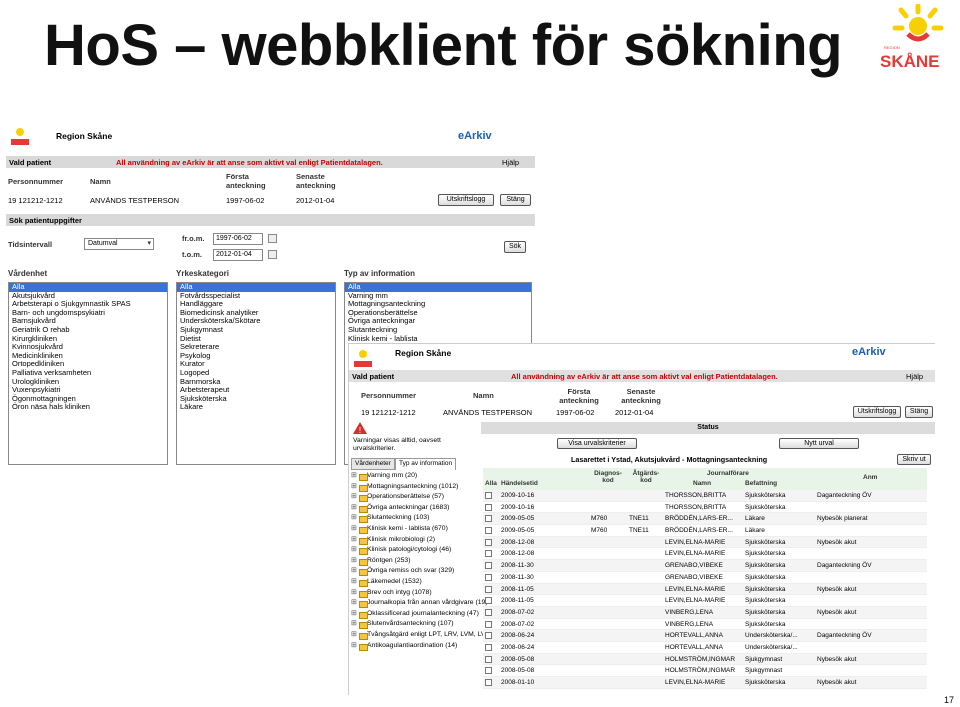 The height and width of the screenshot is (707, 960). I want to click on list-option: Läkare, so click(256, 407).